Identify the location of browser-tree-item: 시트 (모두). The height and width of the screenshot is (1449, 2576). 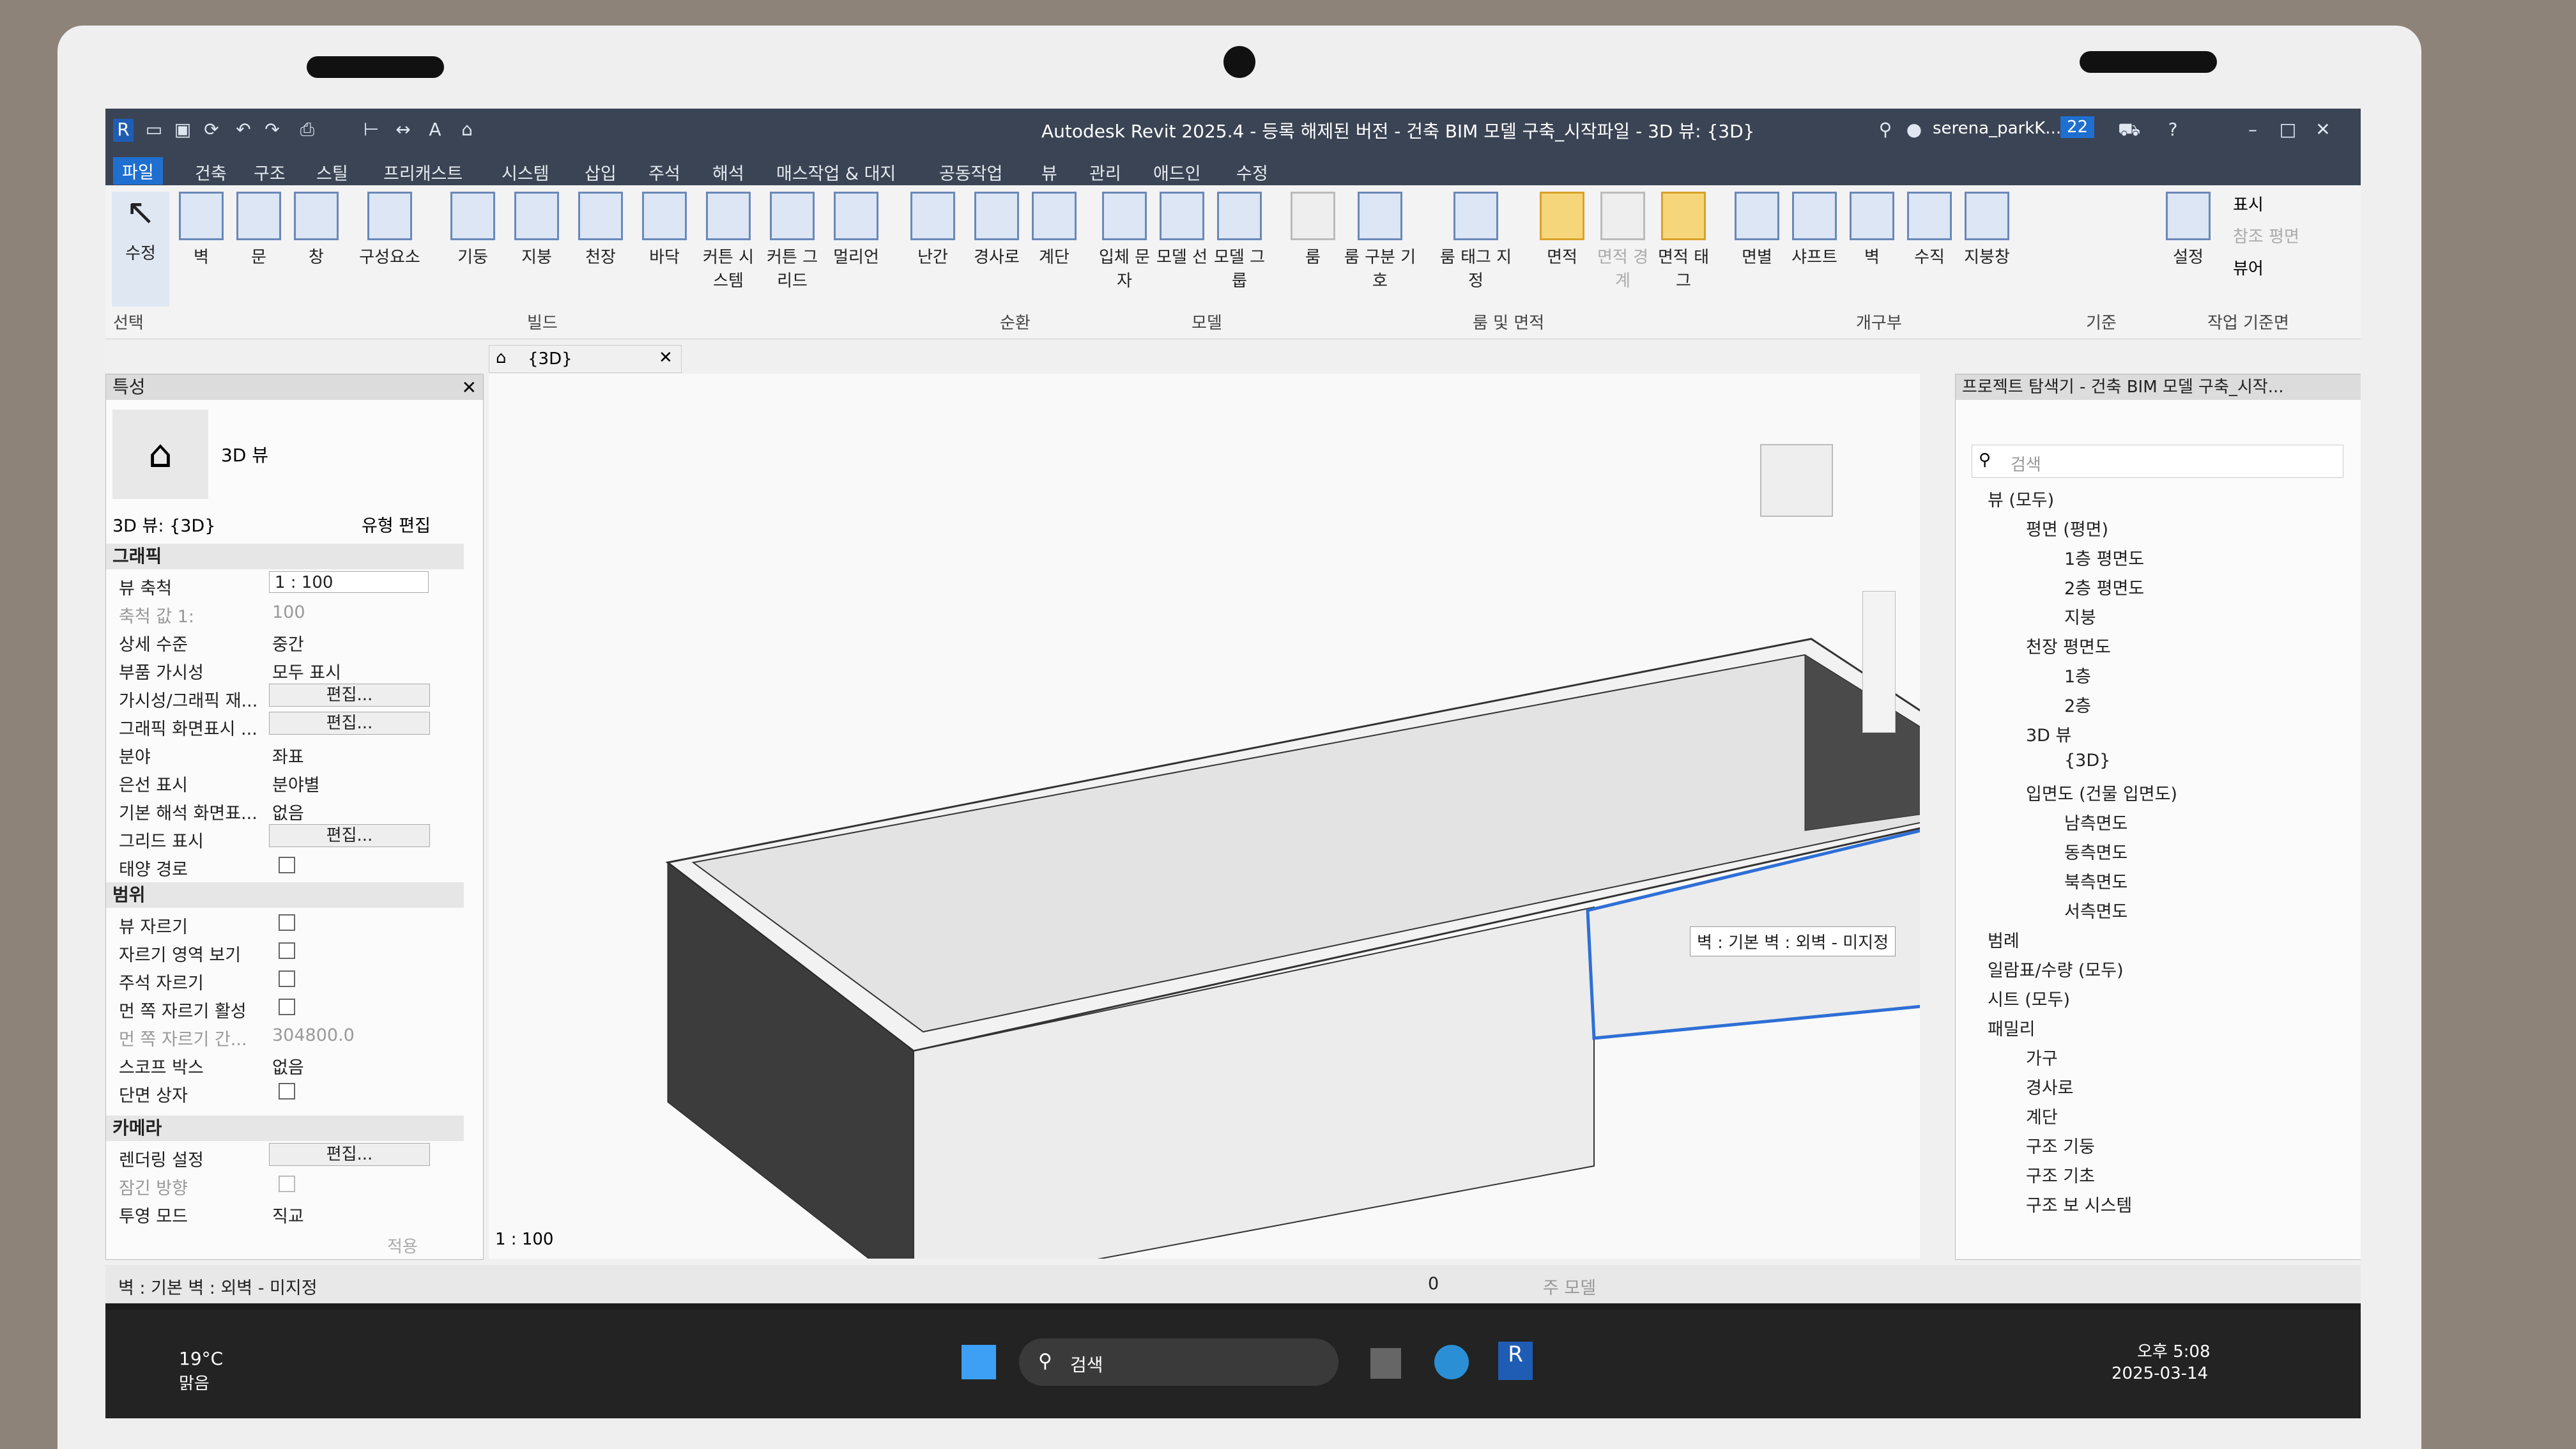
(2029, 998).